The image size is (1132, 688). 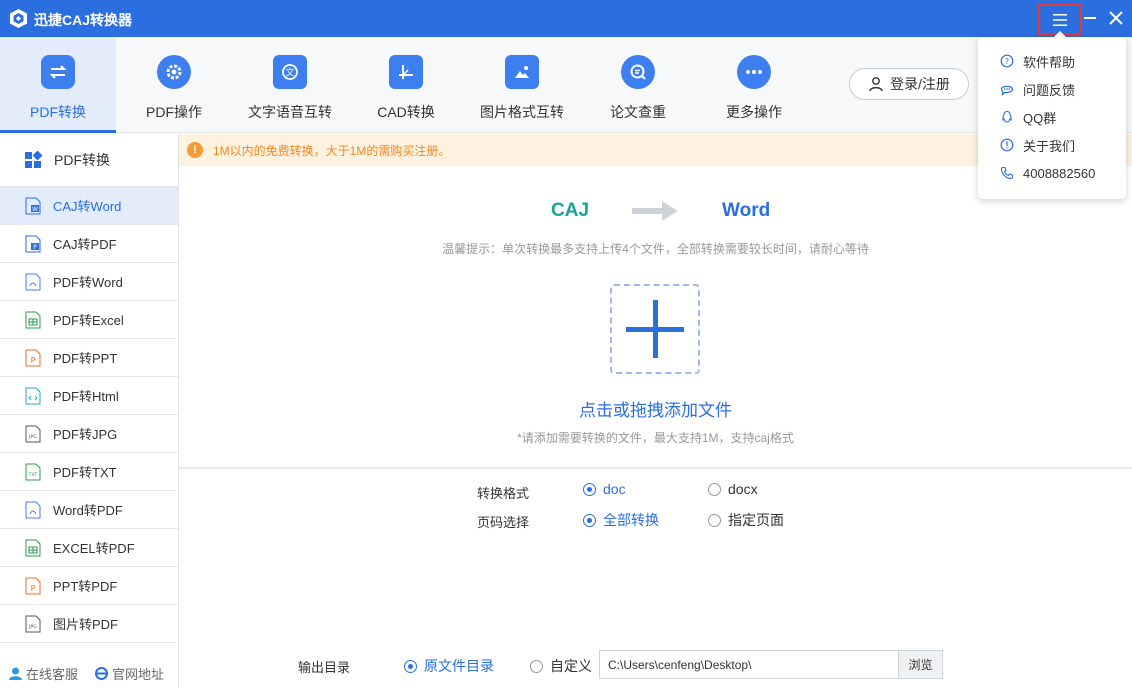 What do you see at coordinates (566, 18) in the screenshot?
I see `title-bar: 迅捷CAJ转换器` at bounding box center [566, 18].